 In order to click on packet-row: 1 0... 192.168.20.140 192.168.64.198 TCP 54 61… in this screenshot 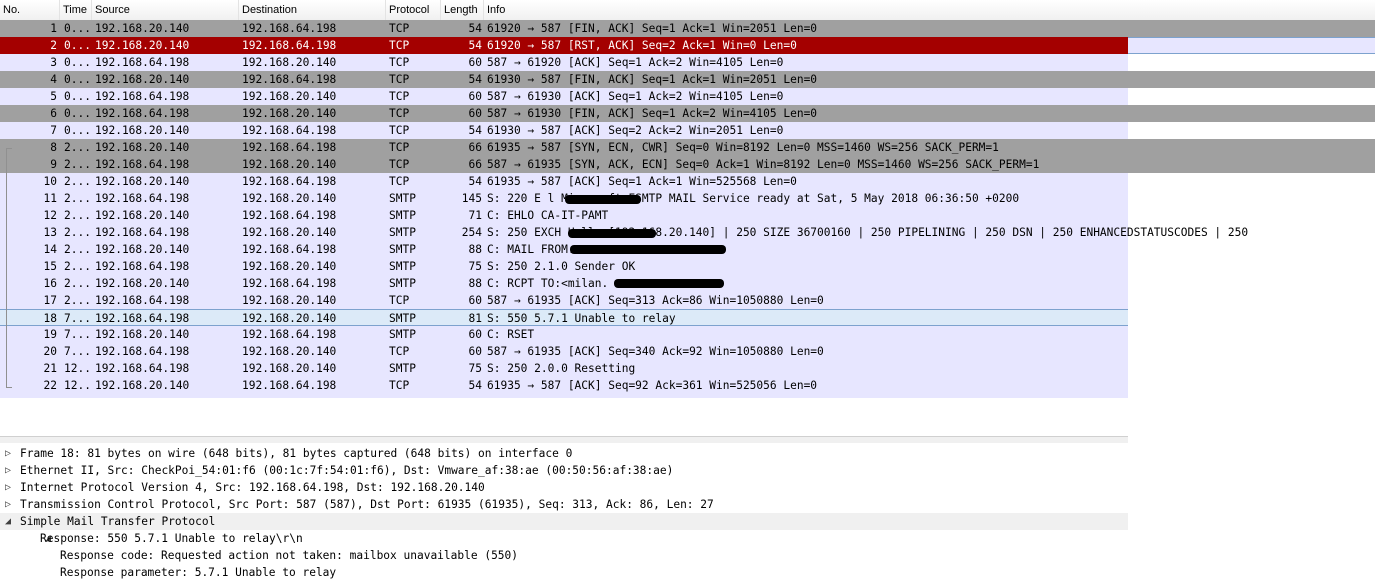, I will do `click(564, 28)`.